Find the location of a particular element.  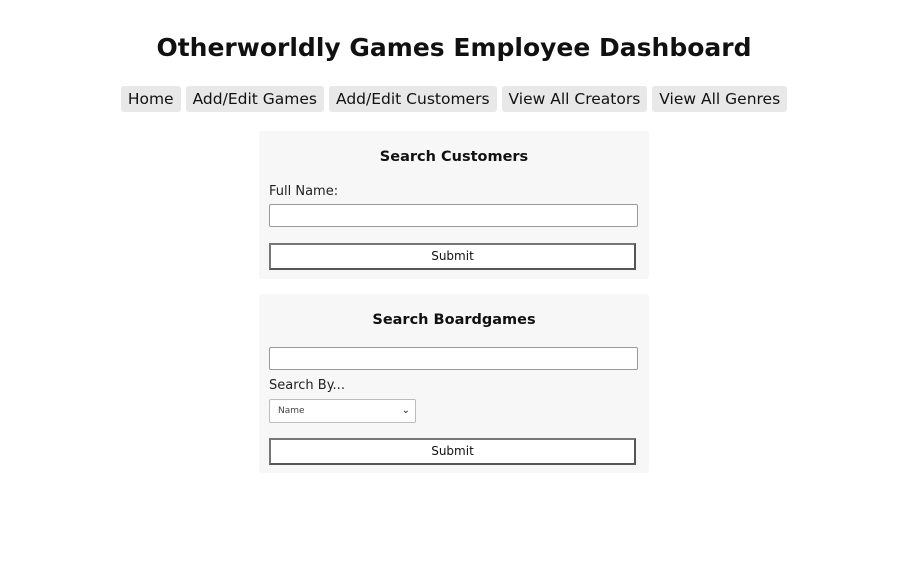

nav-view-all-creators: View All Creators is located at coordinates (574, 99).